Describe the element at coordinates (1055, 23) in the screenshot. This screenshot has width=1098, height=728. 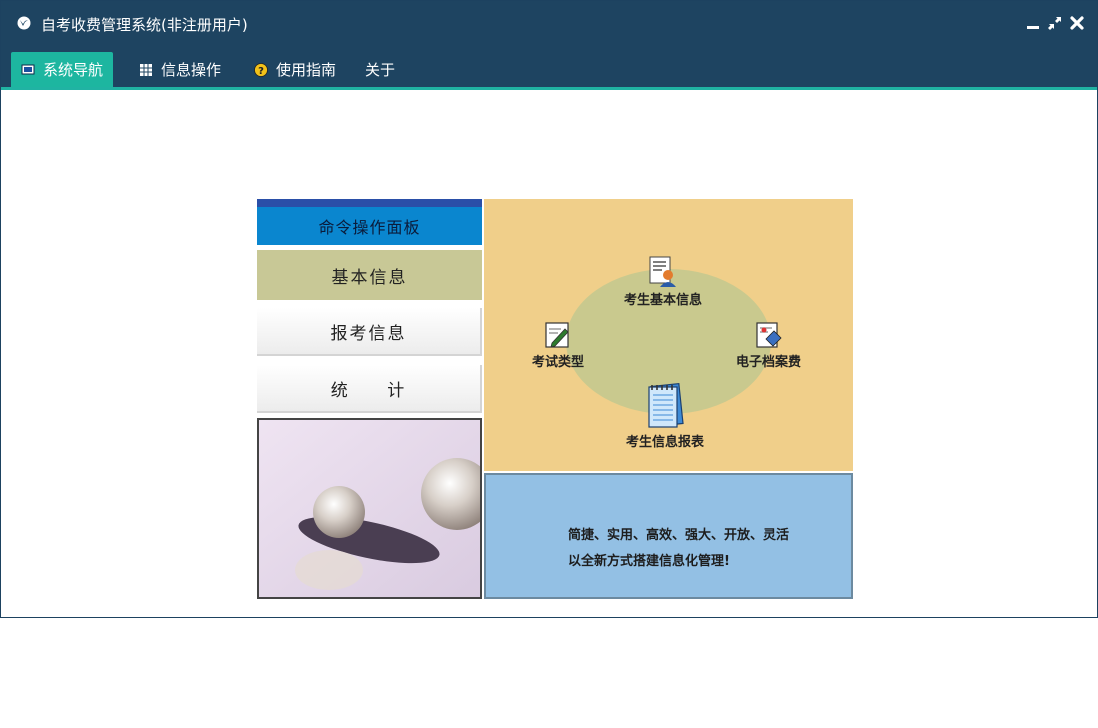
I see `restore-icon` at that location.